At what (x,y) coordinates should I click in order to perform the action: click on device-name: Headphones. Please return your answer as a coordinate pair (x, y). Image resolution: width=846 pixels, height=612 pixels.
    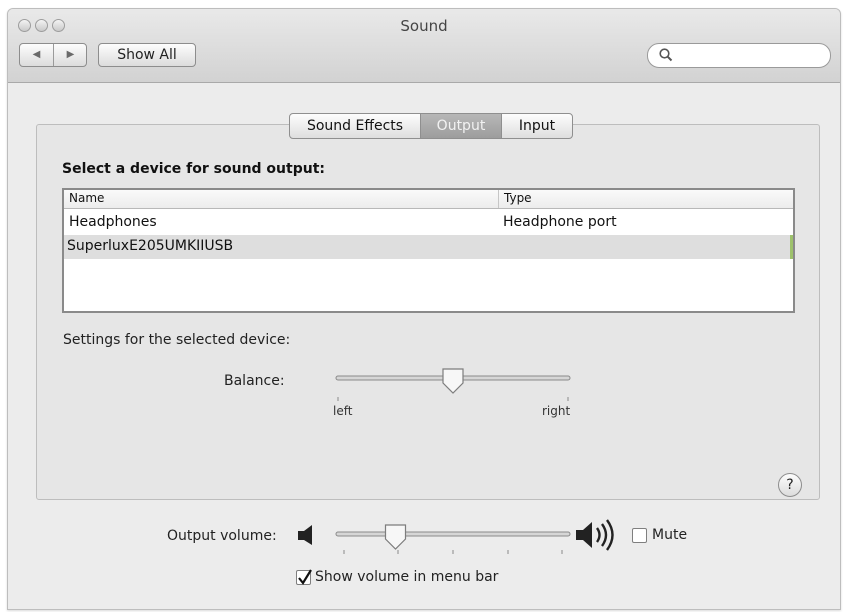
    Looking at the image, I should click on (113, 222).